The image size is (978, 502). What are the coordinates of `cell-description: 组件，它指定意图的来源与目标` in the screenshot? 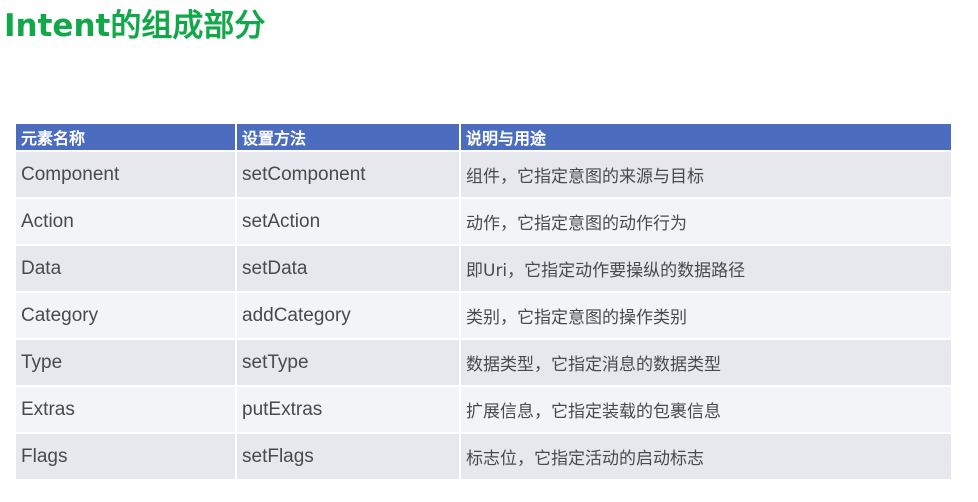 It's located at (705, 174).